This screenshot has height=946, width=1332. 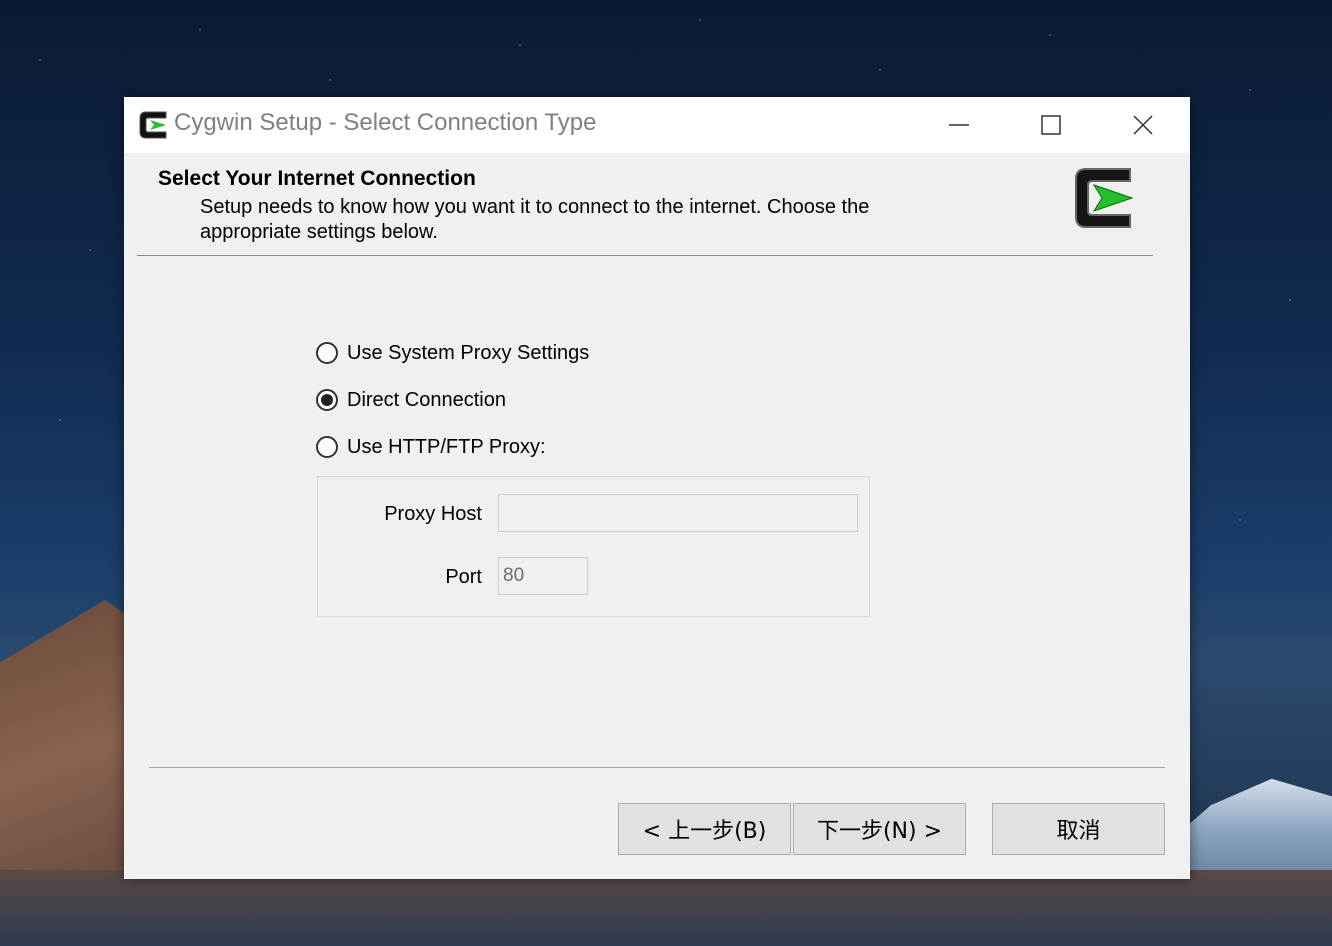 I want to click on close-button, so click(x=1143, y=125).